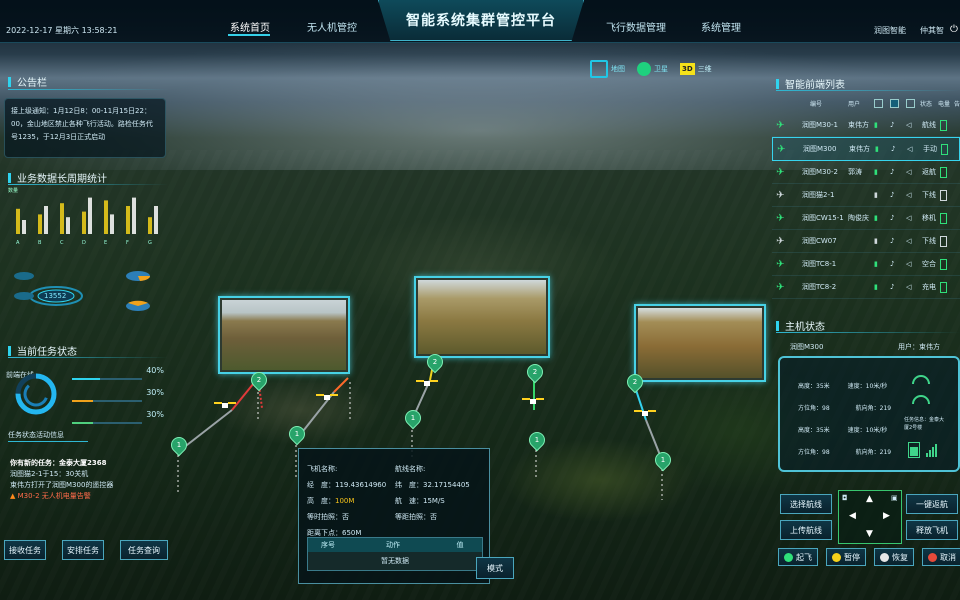 The width and height of the screenshot is (960, 600). What do you see at coordinates (866, 149) in the screenshot?
I see `device-row: ✈ 润图M300 束伟方 ▮ ♪ ◁ 手动` at bounding box center [866, 149].